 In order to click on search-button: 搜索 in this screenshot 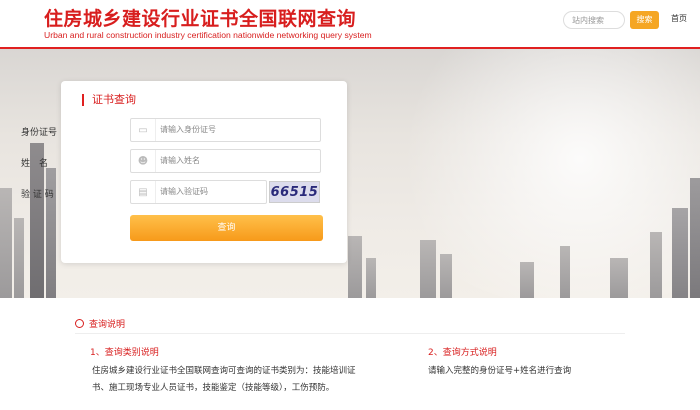, I will do `click(644, 20)`.